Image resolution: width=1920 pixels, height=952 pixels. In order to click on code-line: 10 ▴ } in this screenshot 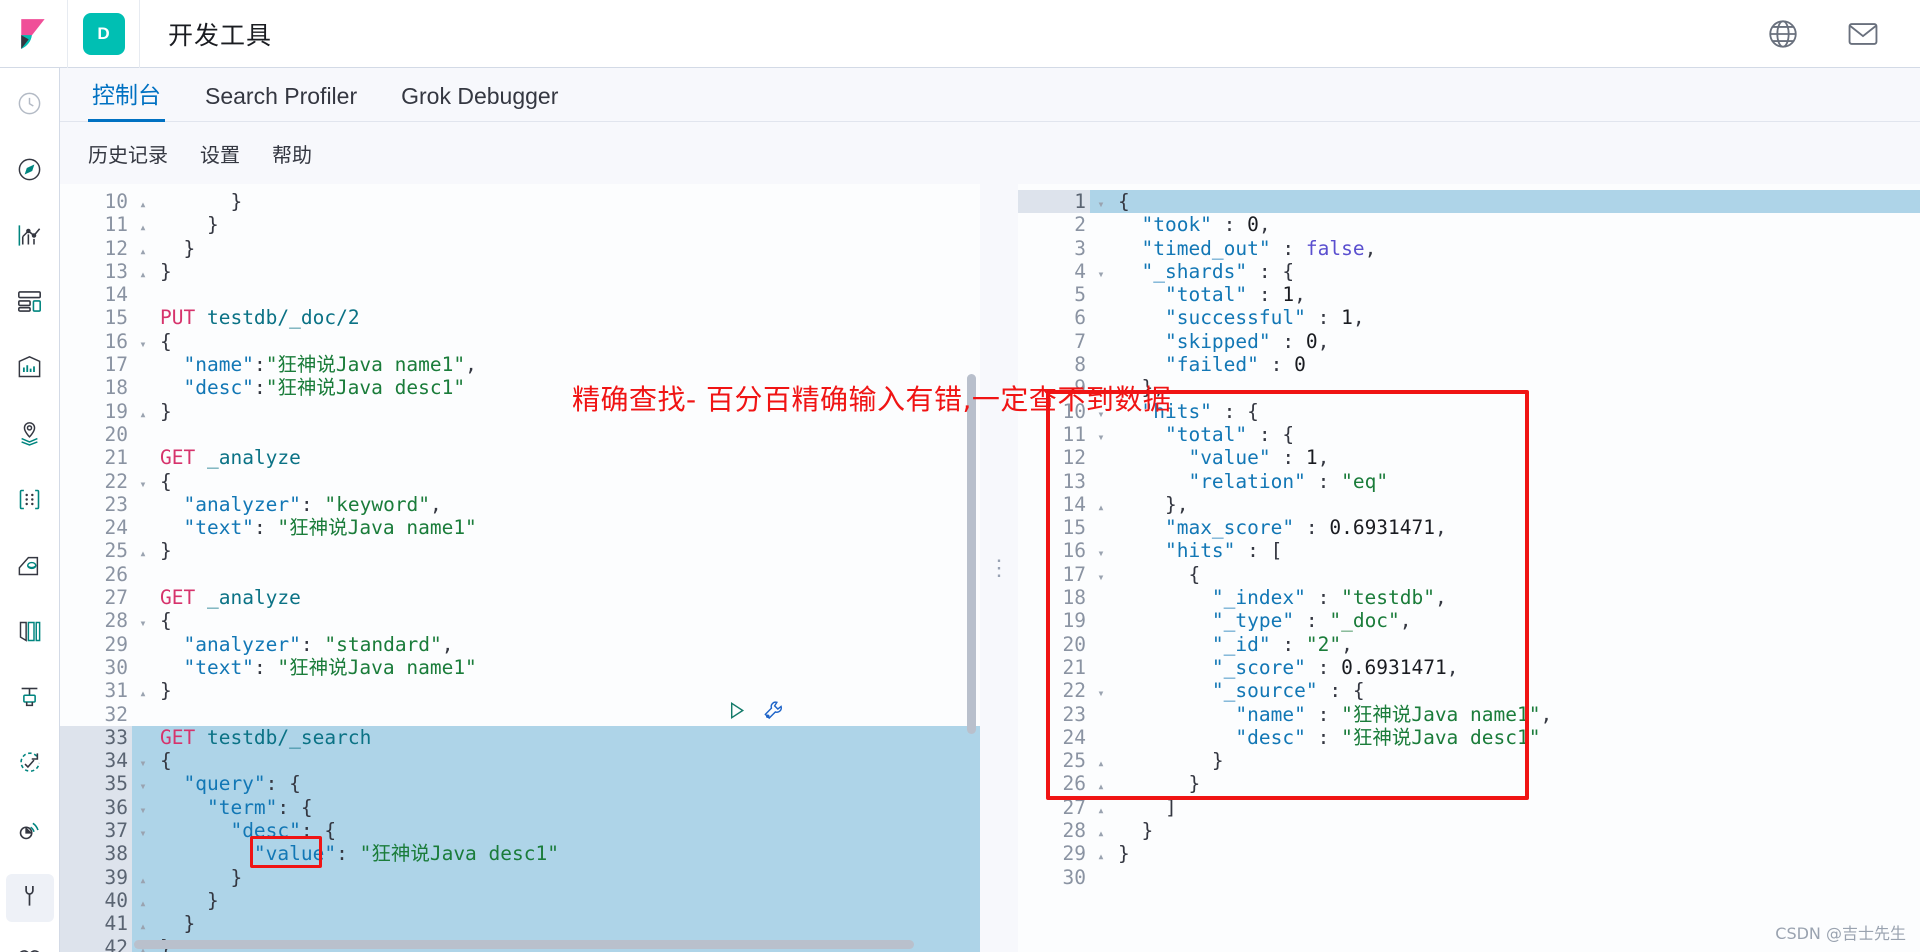, I will do `click(520, 202)`.